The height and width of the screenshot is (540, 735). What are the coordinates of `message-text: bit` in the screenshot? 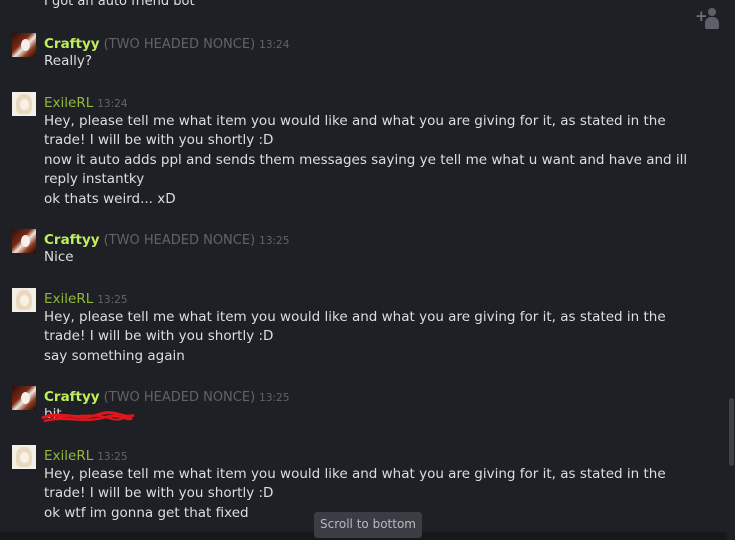 It's located at (53, 414).